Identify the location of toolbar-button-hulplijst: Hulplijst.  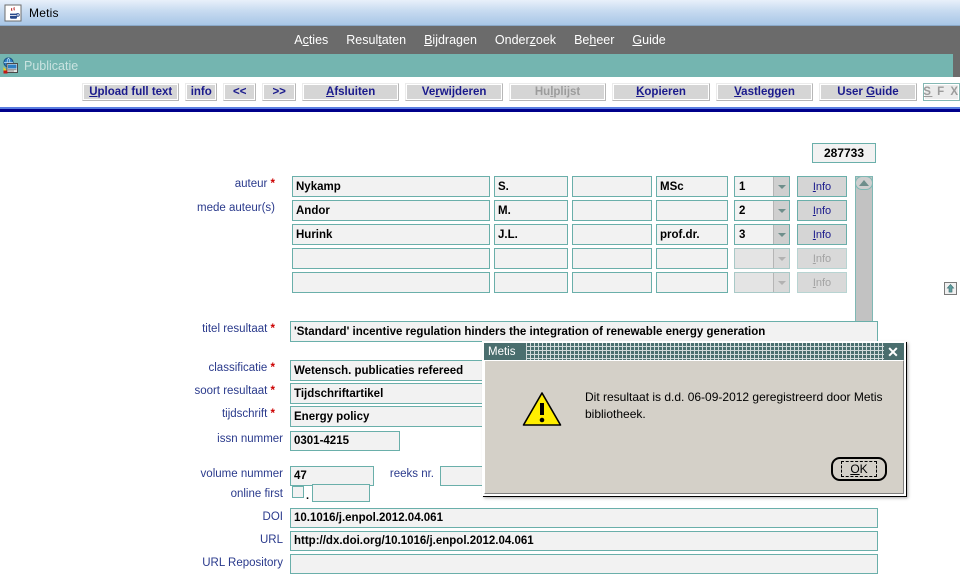
(557, 92).